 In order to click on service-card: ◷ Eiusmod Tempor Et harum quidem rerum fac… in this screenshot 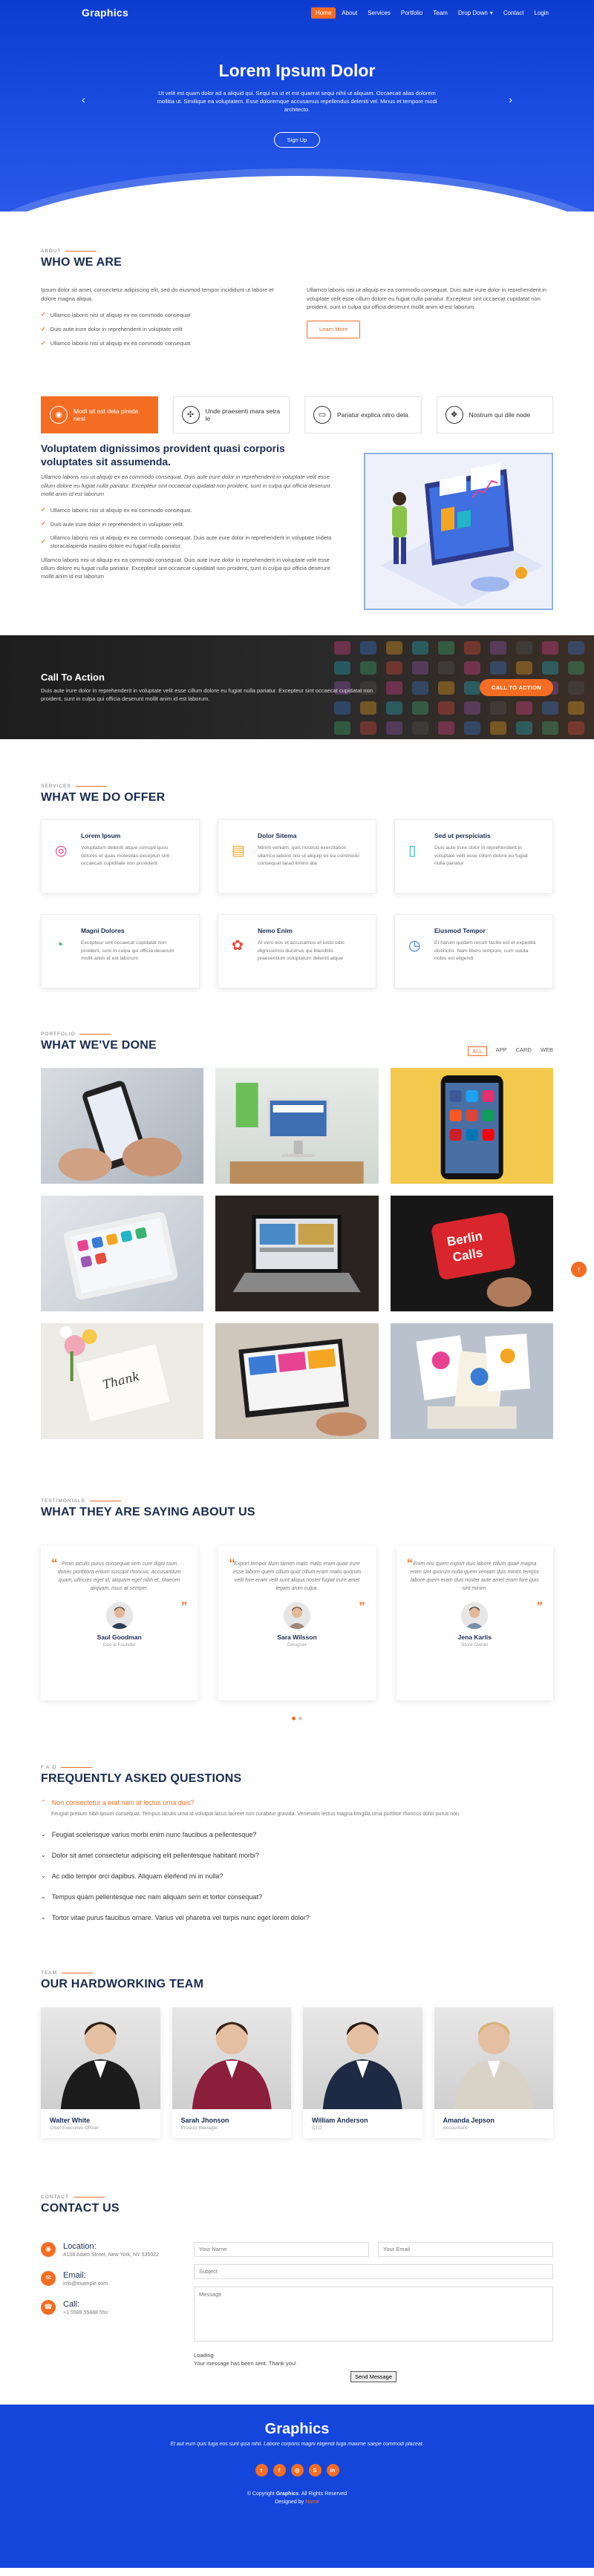, I will do `click(474, 951)`.